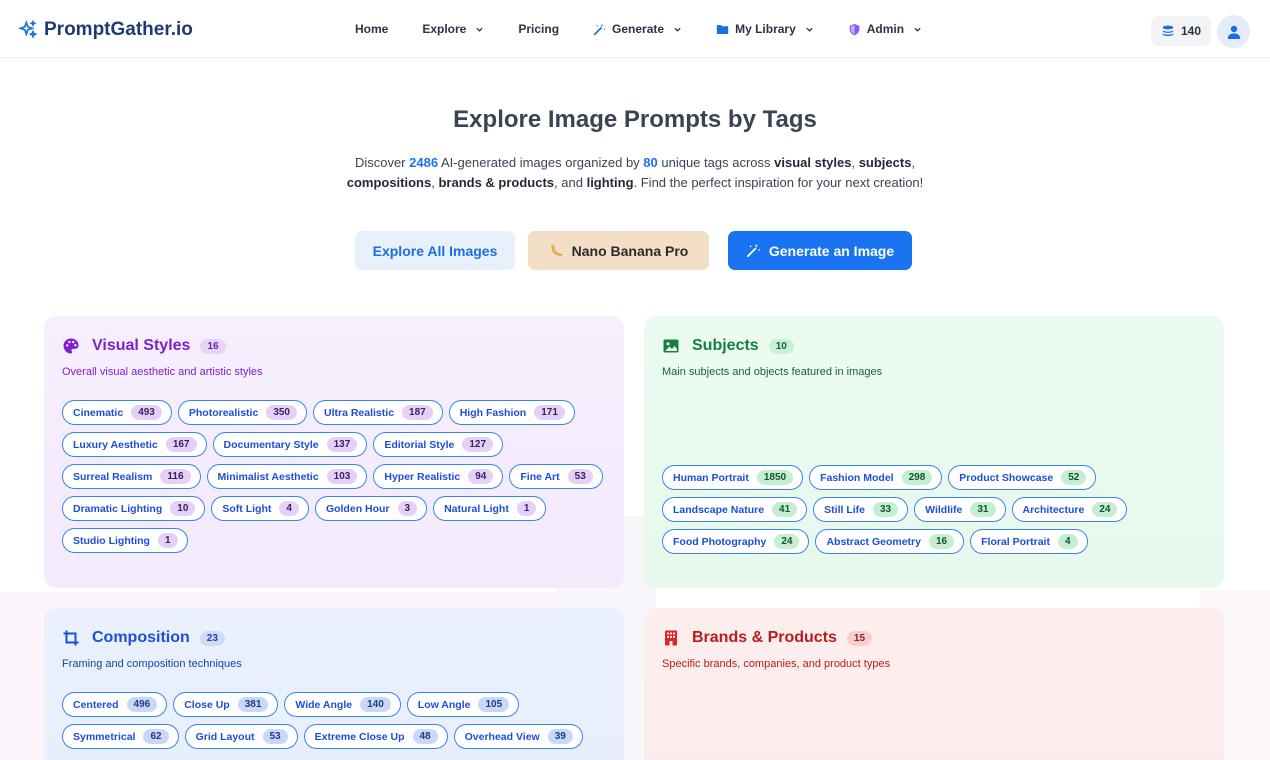 Image resolution: width=1270 pixels, height=760 pixels. I want to click on tag-count: 1850, so click(775, 477).